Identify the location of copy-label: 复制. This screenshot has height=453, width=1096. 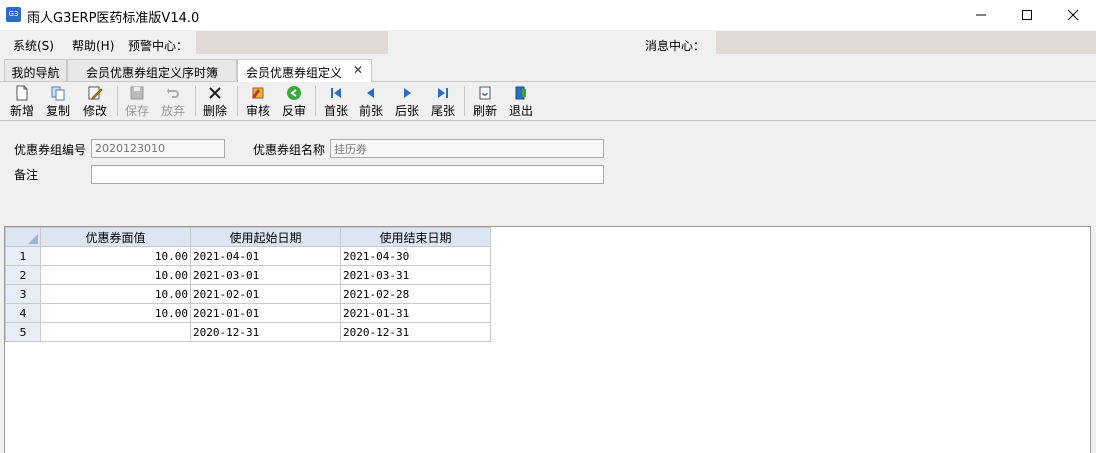
(57, 111).